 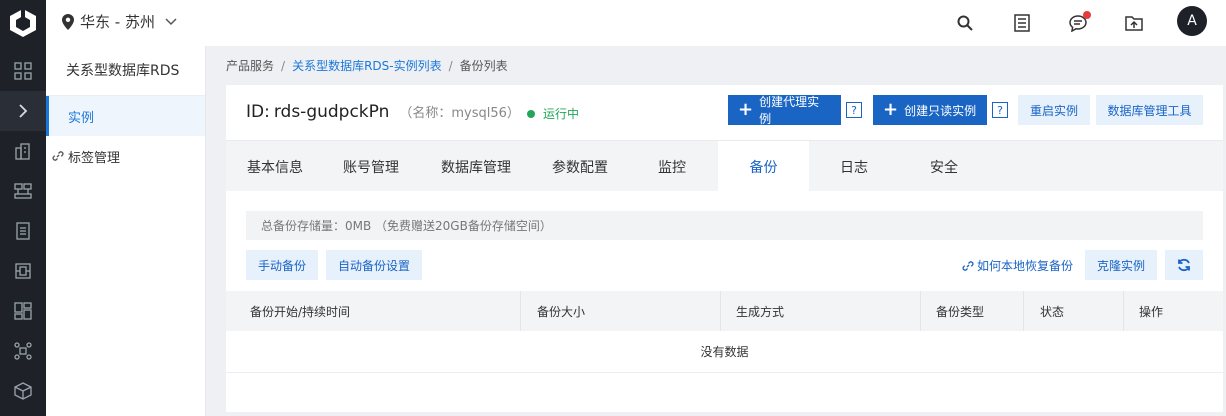 I want to click on chevron-down-icon, so click(x=171, y=21).